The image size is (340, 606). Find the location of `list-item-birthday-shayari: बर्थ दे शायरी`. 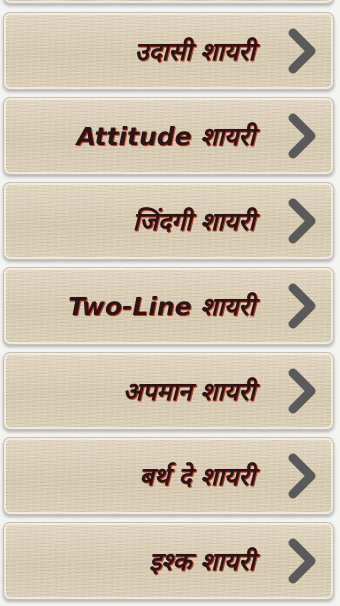

list-item-birthday-shayari: बर्थ दे शायरी is located at coordinates (168, 476).